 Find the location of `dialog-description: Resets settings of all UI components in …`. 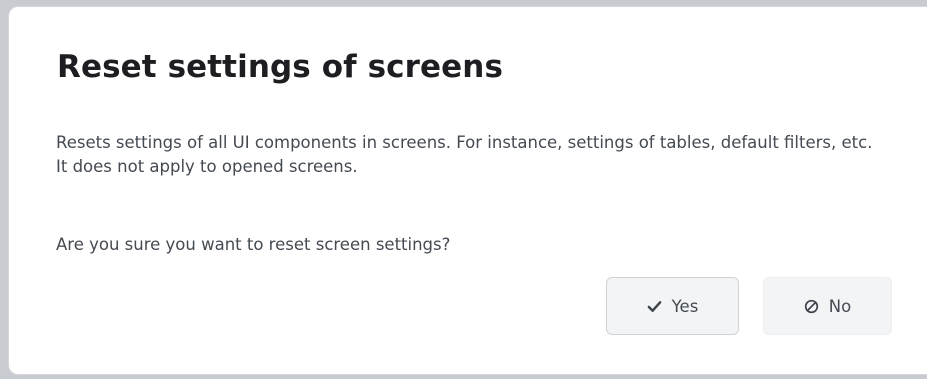

dialog-description: Resets settings of all UI components in … is located at coordinates (464, 154).